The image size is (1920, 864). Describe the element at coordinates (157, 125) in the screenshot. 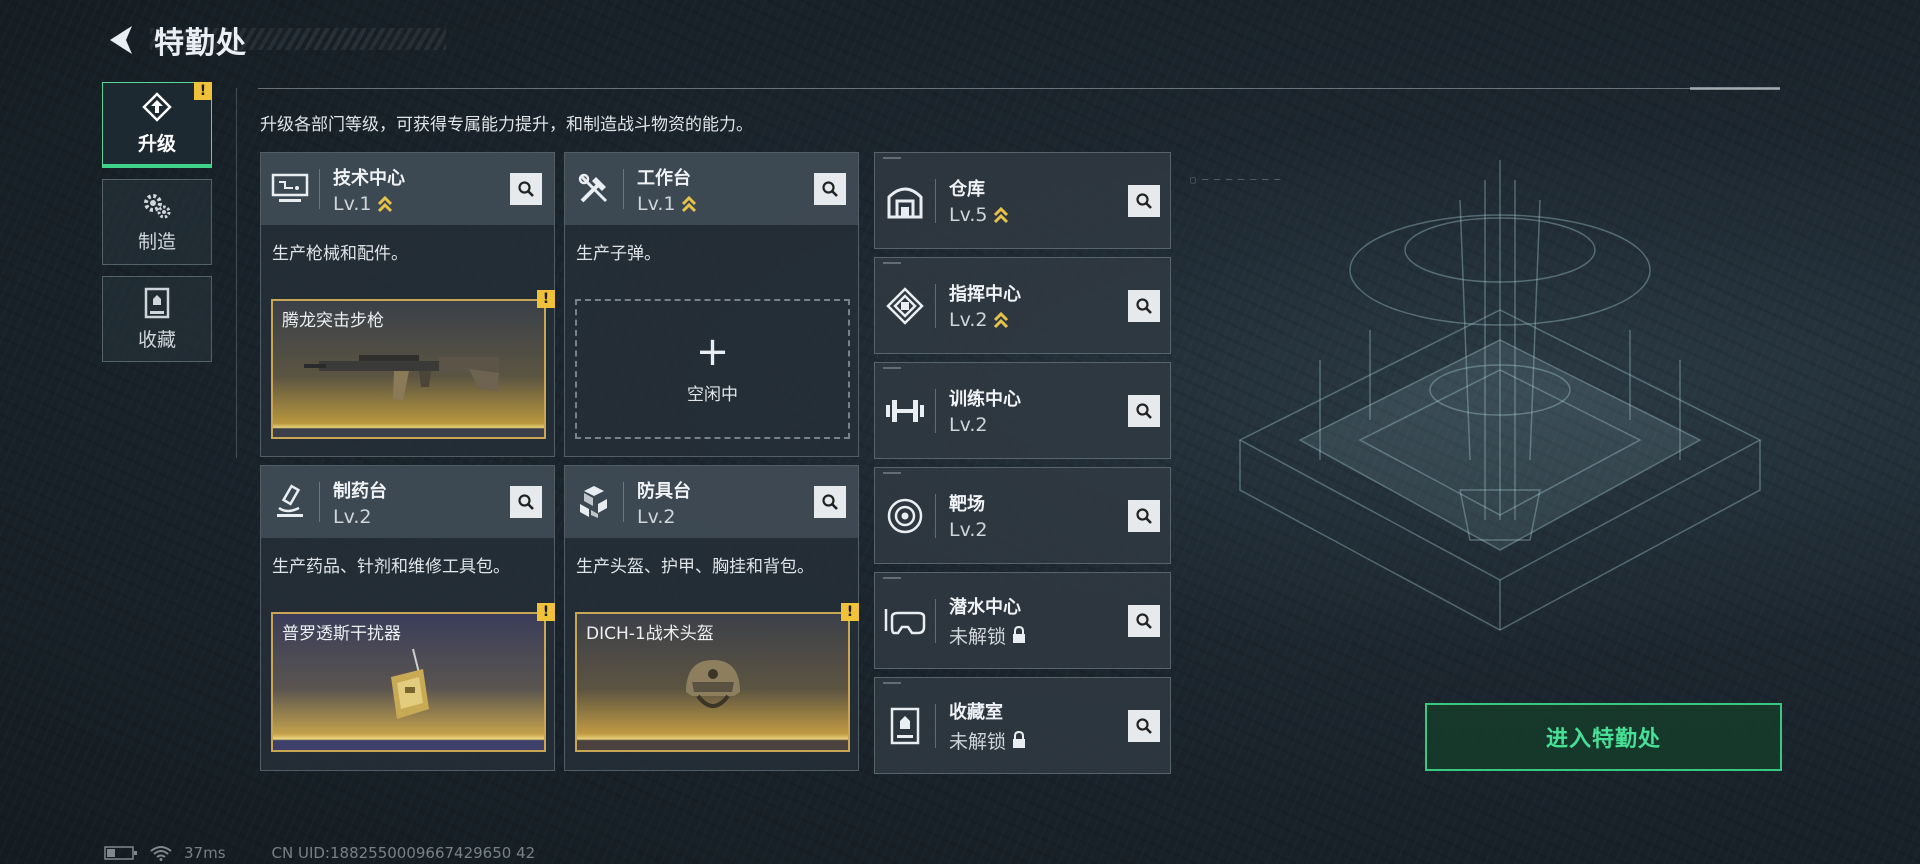

I see `nav-item-upgrade: ! 升级` at that location.